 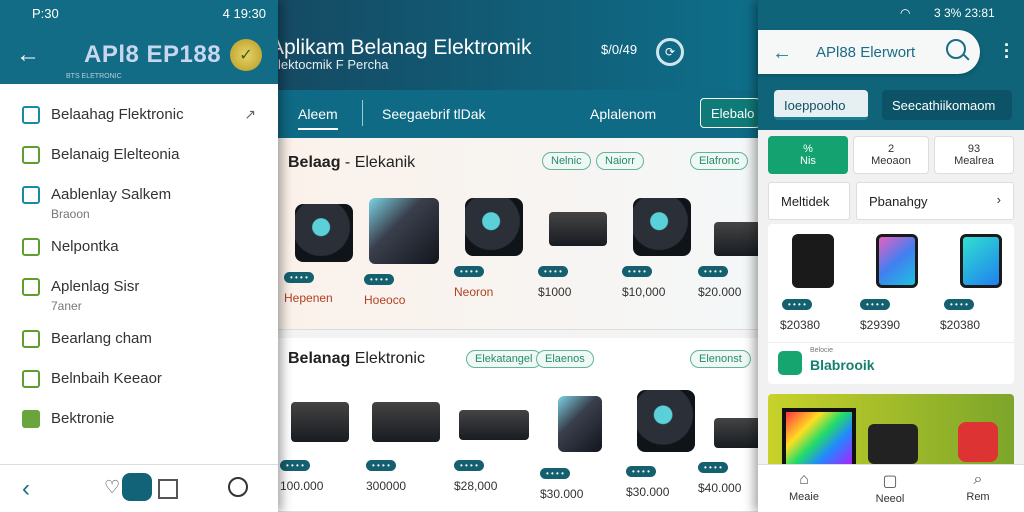 I want to click on menu-item: Aplenlag Sisr 7aner, so click(x=139, y=304).